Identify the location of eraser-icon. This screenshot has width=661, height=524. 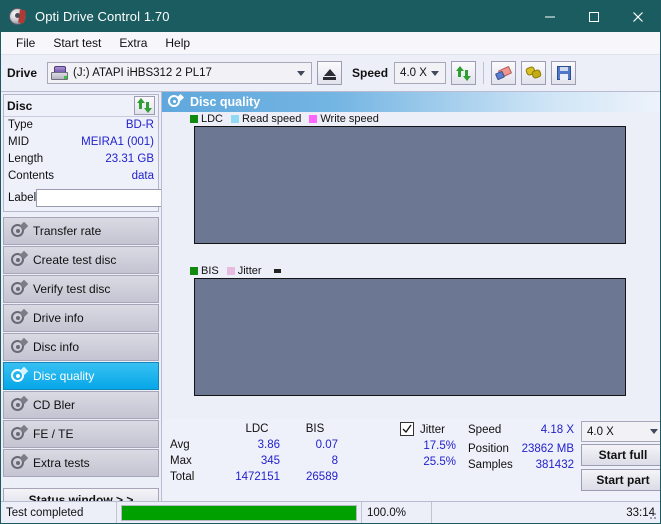
(503, 72).